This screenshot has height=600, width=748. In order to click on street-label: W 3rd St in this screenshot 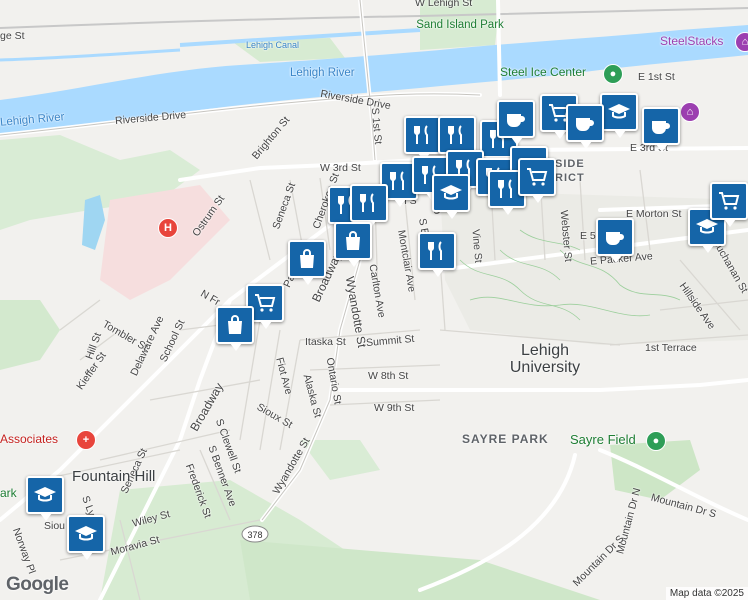, I will do `click(340, 168)`.